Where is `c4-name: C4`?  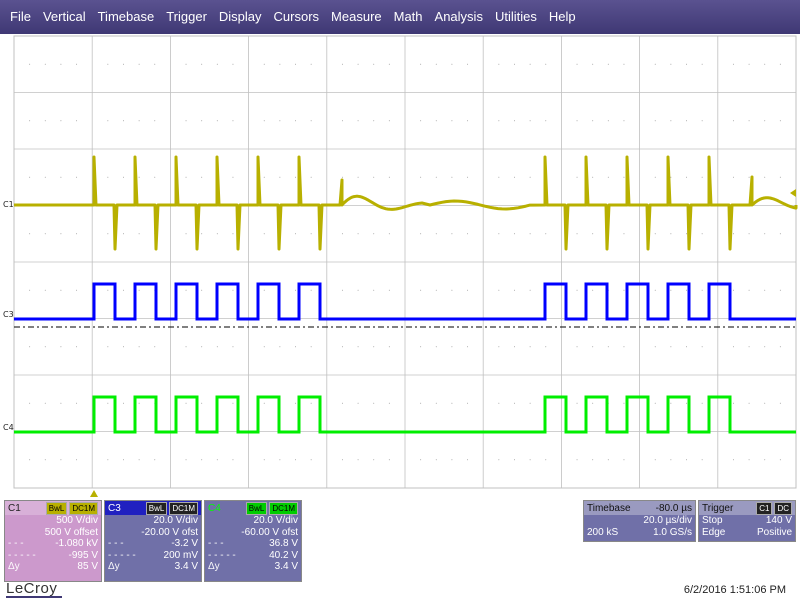
c4-name: C4 is located at coordinates (214, 508).